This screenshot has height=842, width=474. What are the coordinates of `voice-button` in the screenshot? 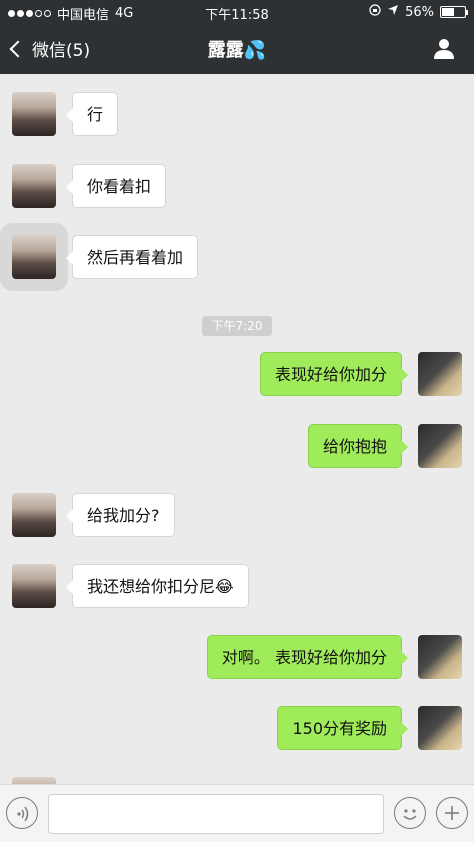 It's located at (22, 813).